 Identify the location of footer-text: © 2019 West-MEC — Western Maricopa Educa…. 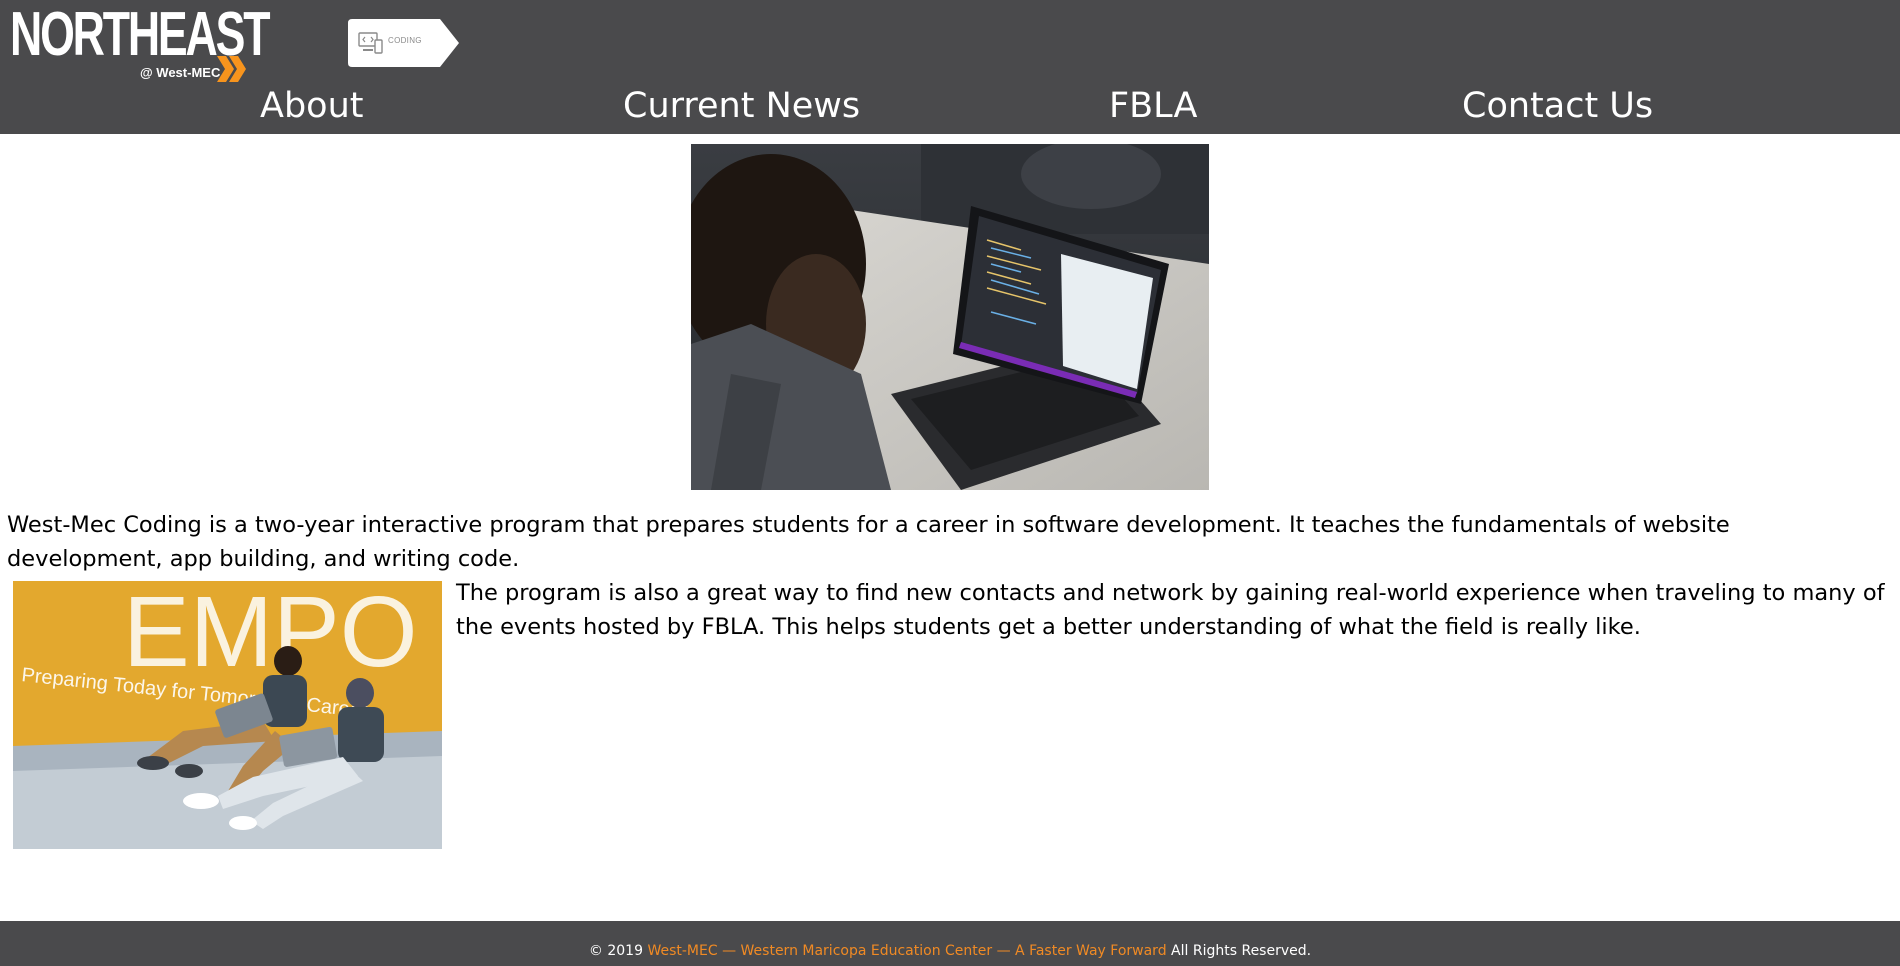
(950, 951).